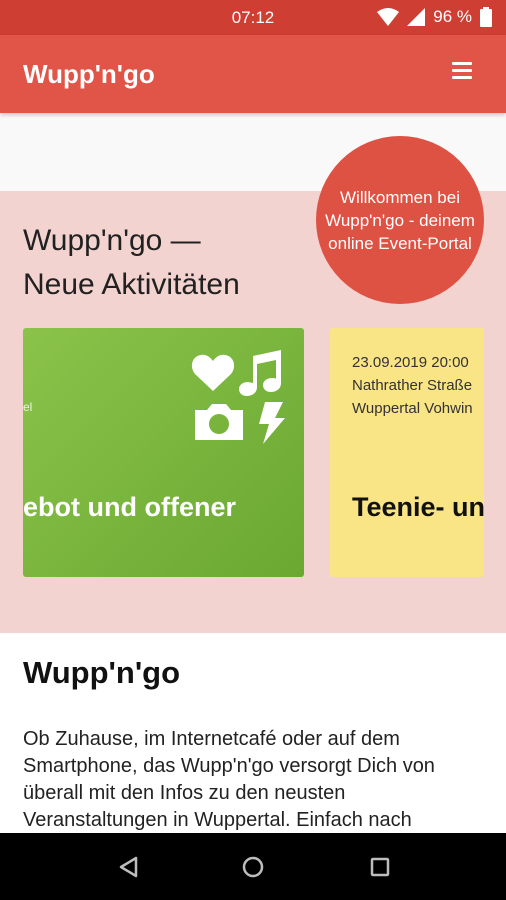  Describe the element at coordinates (128, 866) in the screenshot. I see `back-icon` at that location.